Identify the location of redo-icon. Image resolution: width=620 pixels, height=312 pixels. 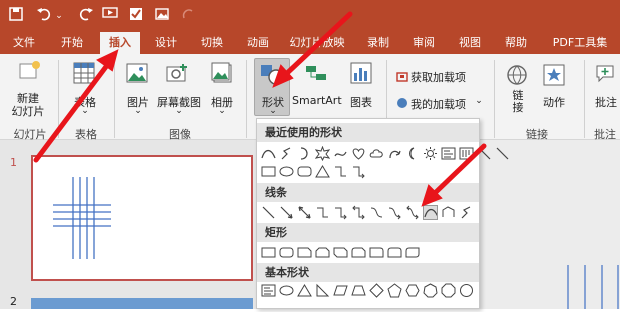
(86, 16).